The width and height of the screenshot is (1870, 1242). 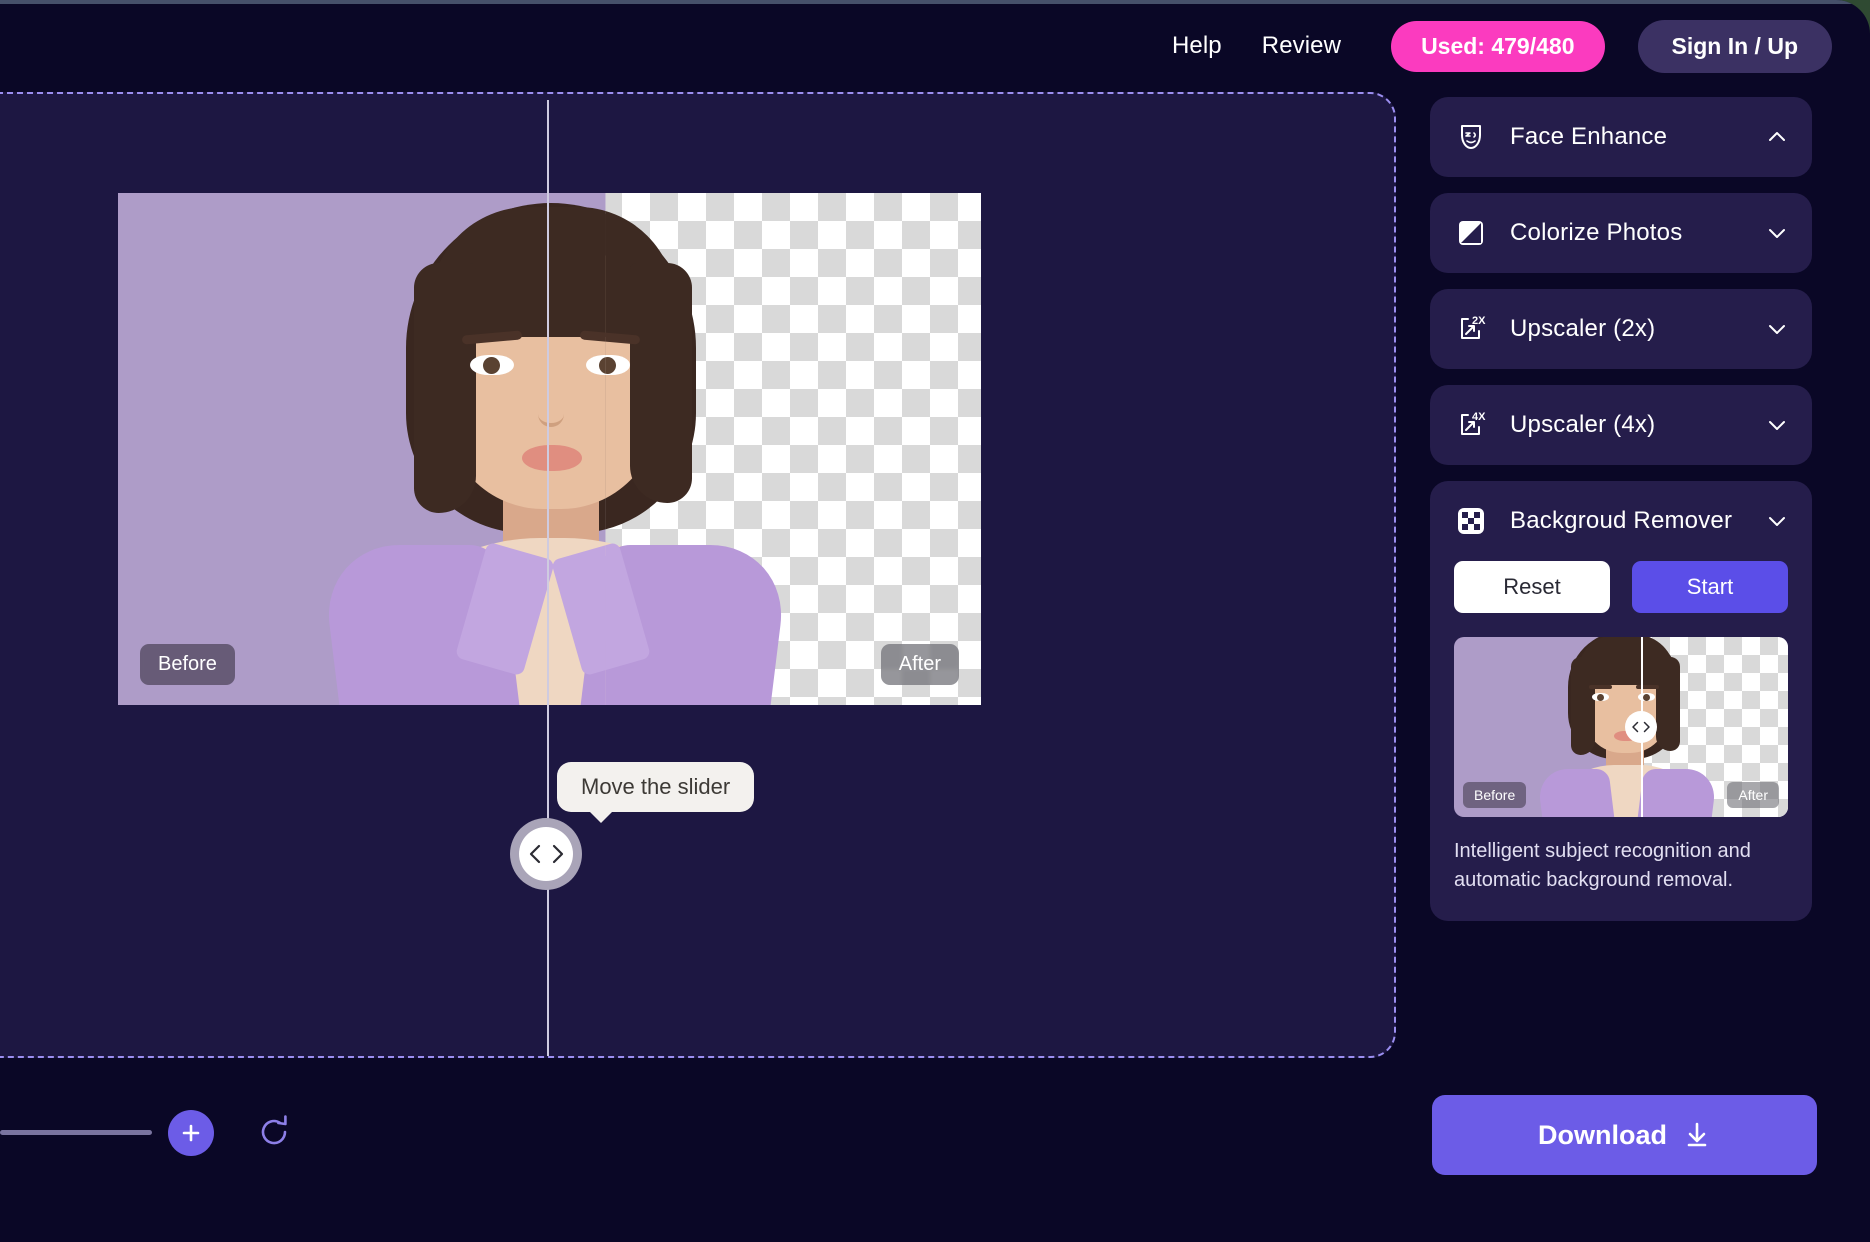 I want to click on download-arrow-icon, so click(x=1697, y=1134).